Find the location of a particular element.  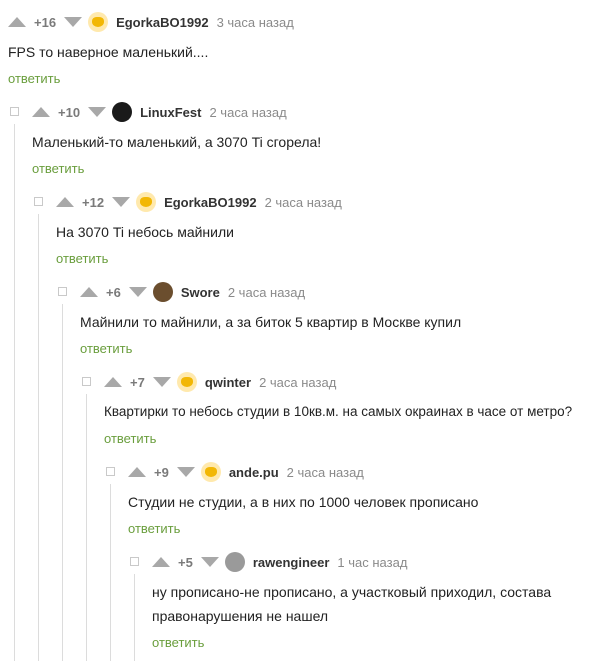

username: Swore is located at coordinates (200, 292).